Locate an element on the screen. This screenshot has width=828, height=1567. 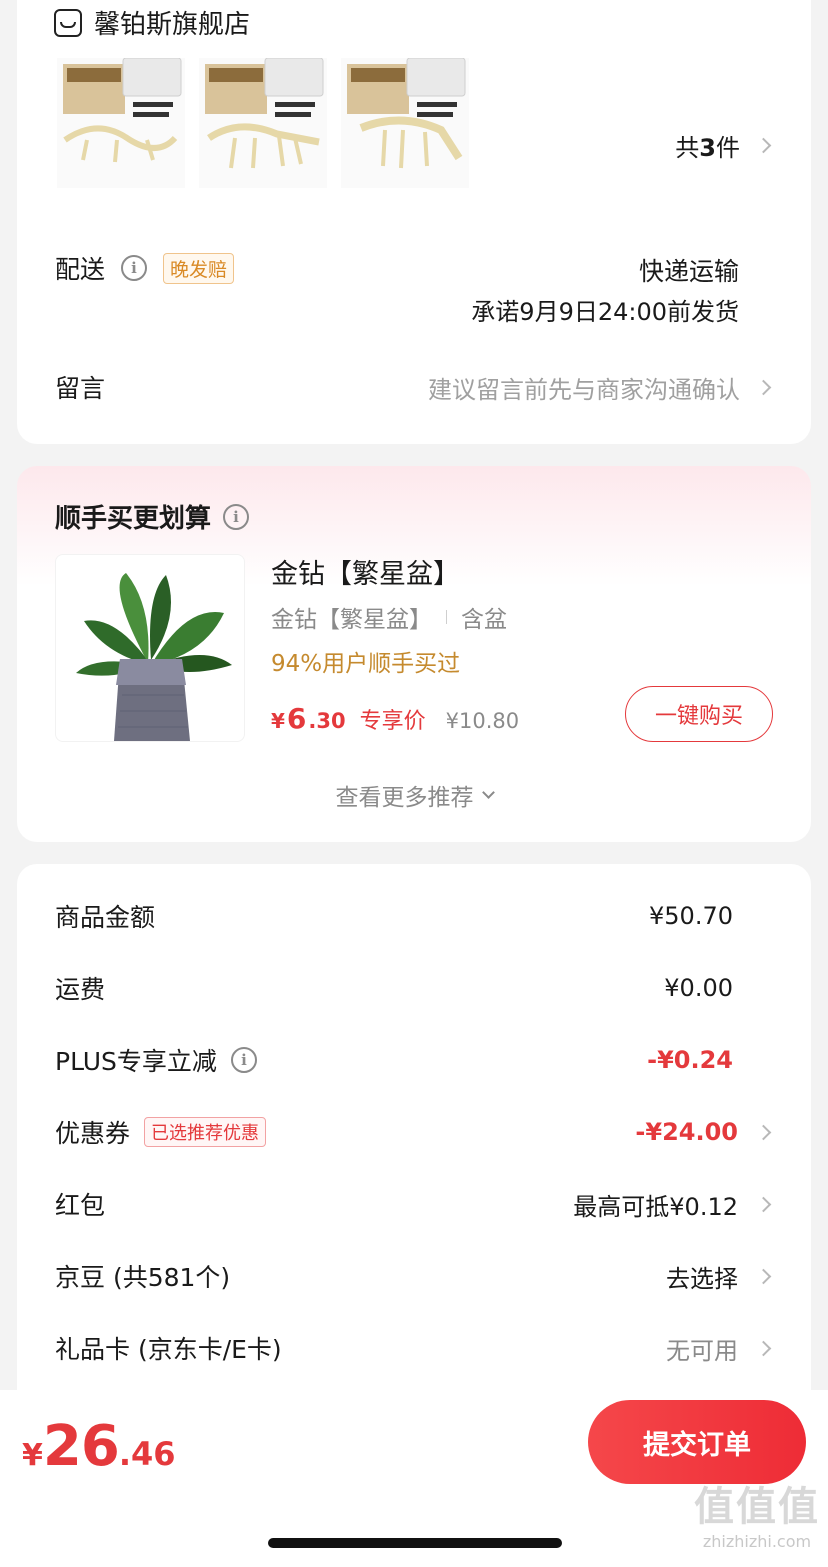
chevron-down-icon is located at coordinates (488, 792).